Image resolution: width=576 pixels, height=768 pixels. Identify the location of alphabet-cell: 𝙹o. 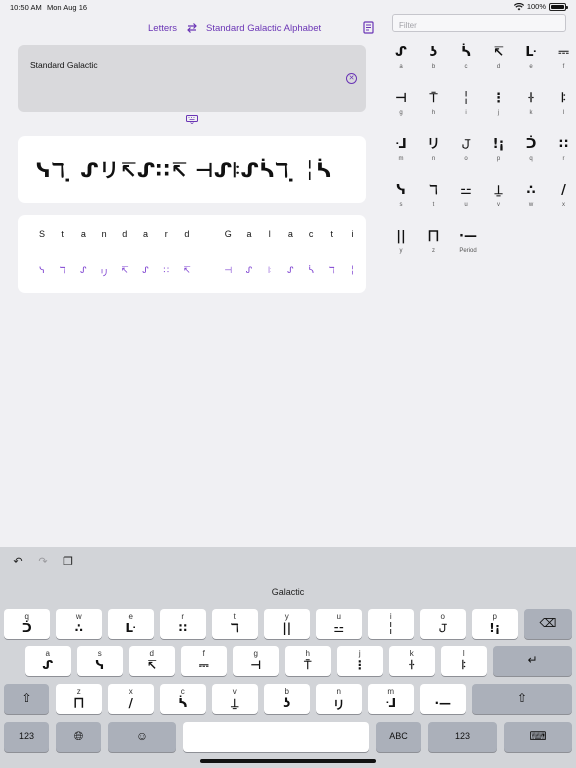
(466, 154).